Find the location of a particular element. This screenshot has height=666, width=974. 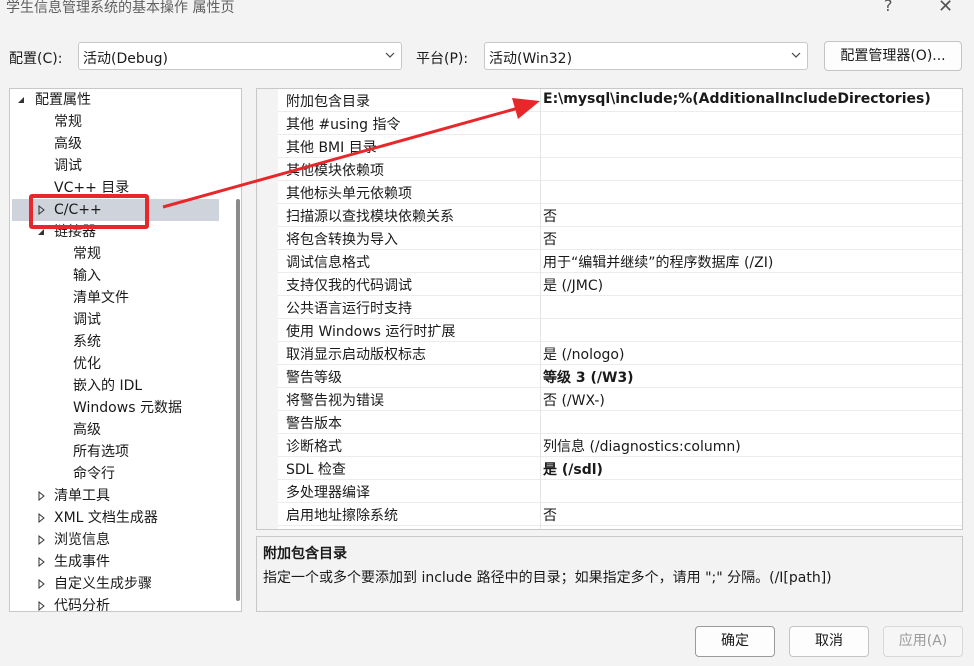

property-row: 将警告视为错误 否 (/WX-) is located at coordinates (620, 399).